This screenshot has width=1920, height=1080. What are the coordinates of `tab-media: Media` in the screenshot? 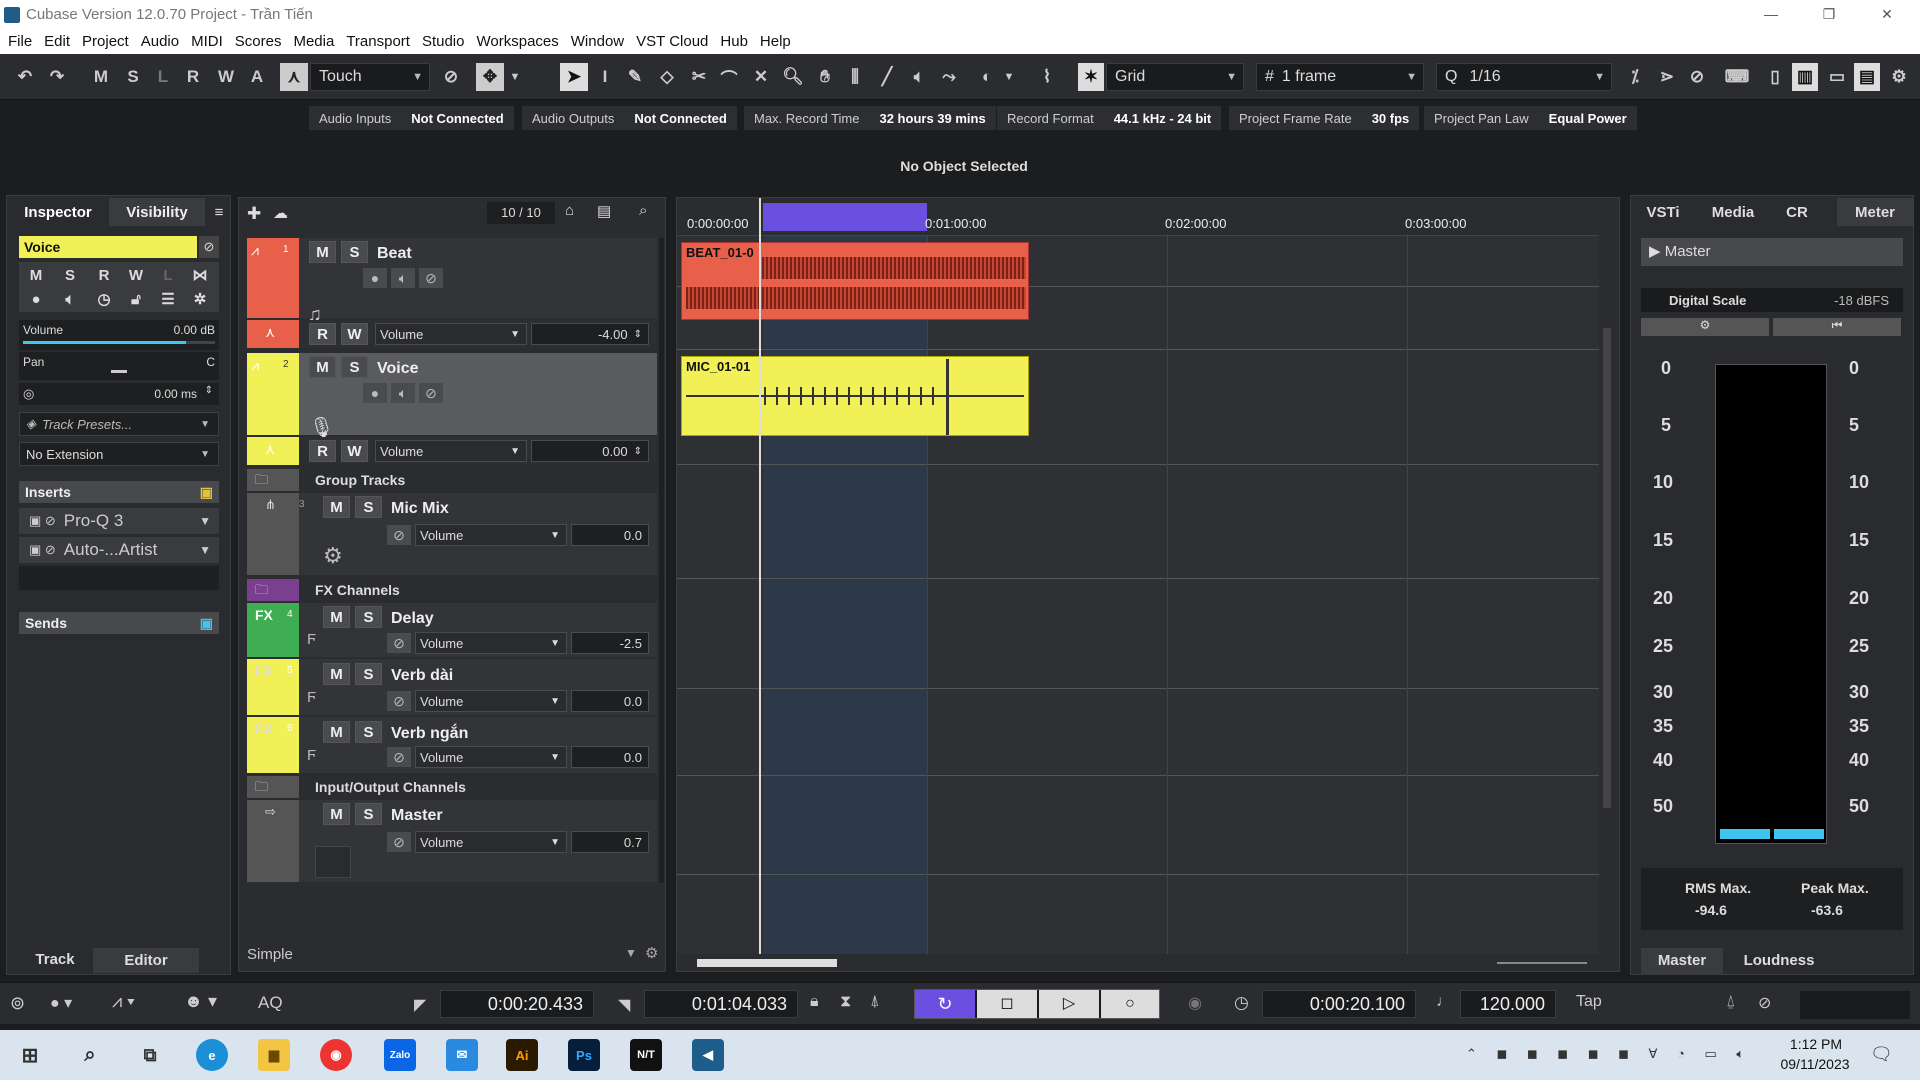 It's located at (1733, 212).